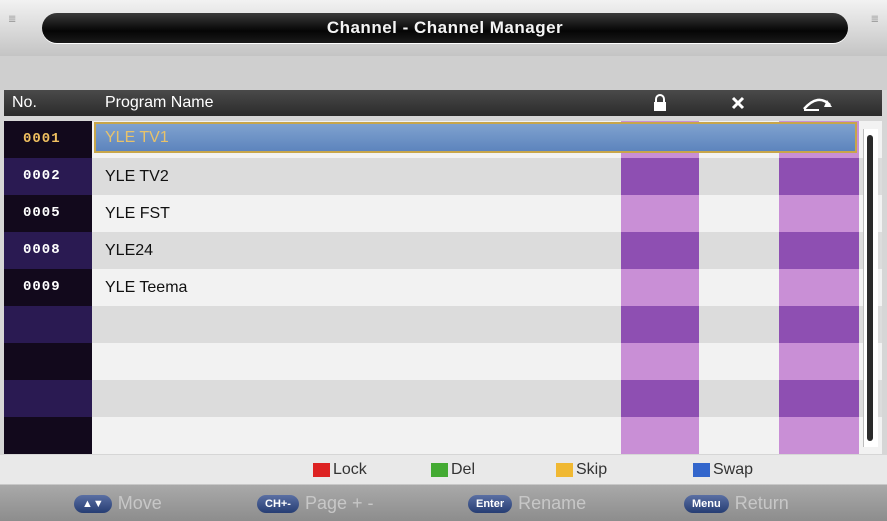  Describe the element at coordinates (24, 102) in the screenshot. I see `column-header-no: No.` at that location.